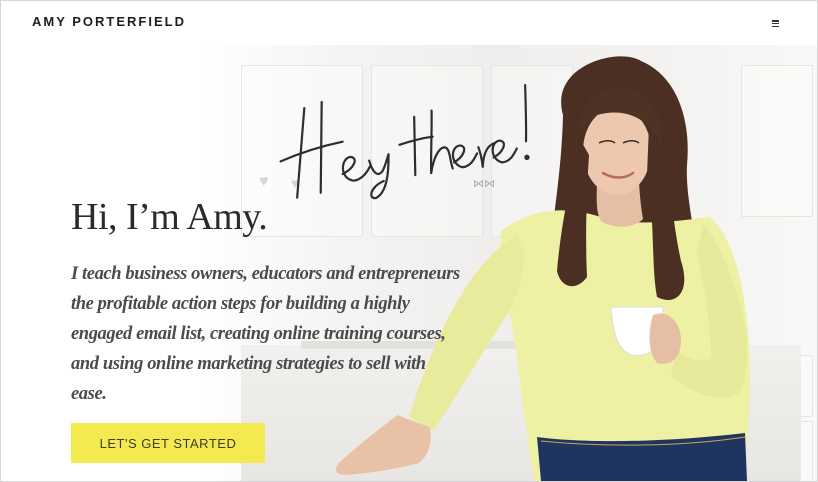  I want to click on heart-decoration-icon: ♥, so click(264, 181).